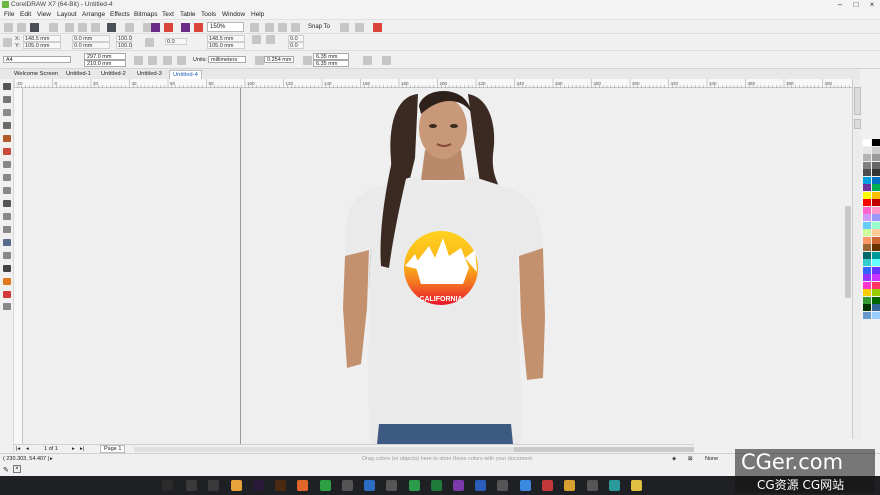 The image size is (880, 495). What do you see at coordinates (42, 38) in the screenshot?
I see `x-position-field: 148.5 mm` at bounding box center [42, 38].